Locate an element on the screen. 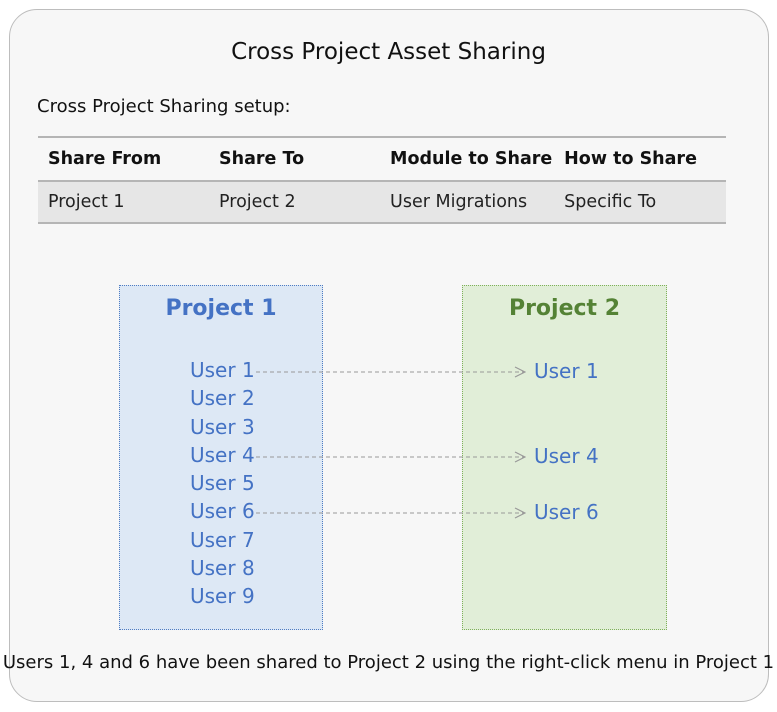 The height and width of the screenshot is (712, 777). header-module-to-share: Module to Share is located at coordinates (467, 159).